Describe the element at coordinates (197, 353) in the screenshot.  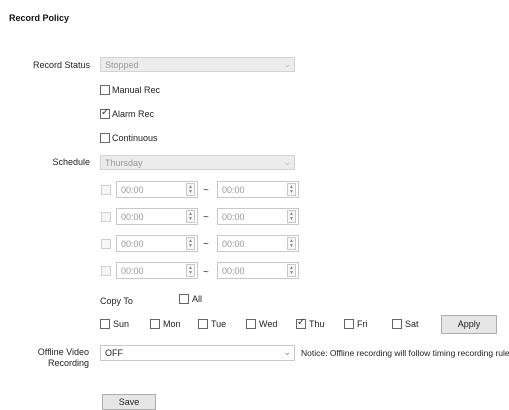
I see `offline-recording-select: OFF ⌄` at that location.